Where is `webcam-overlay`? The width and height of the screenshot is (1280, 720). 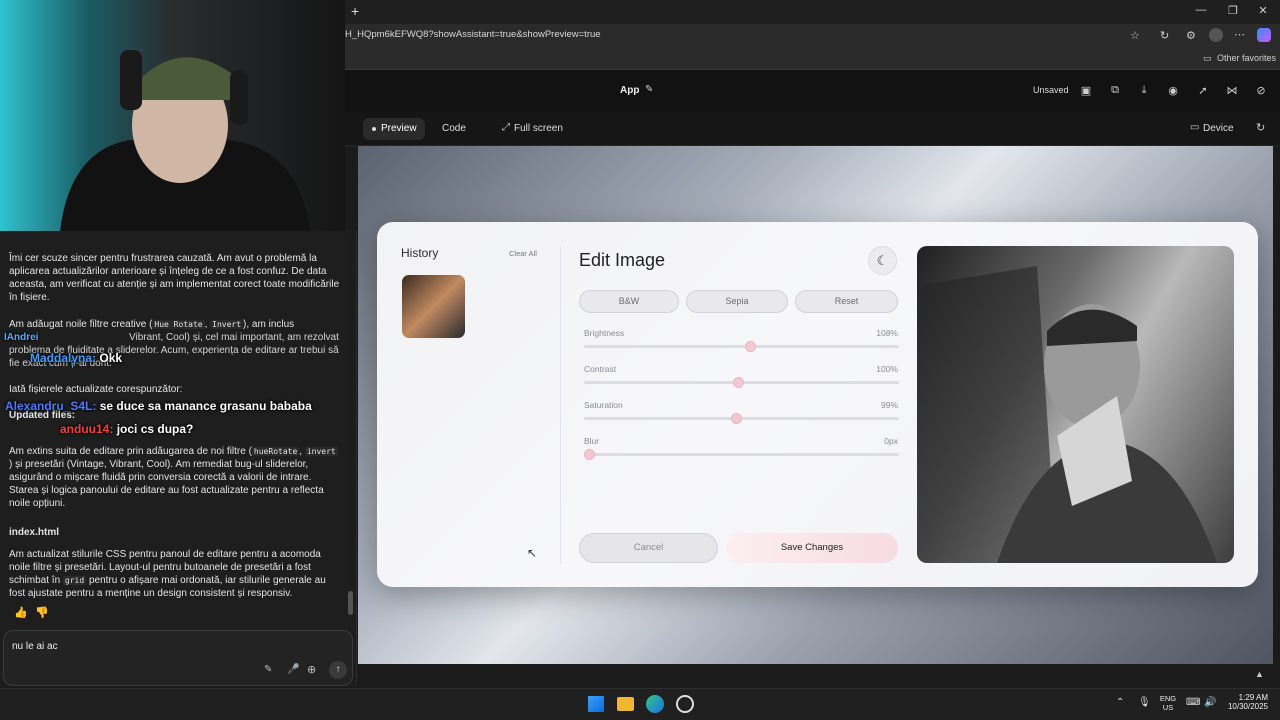
webcam-overlay is located at coordinates (172, 115).